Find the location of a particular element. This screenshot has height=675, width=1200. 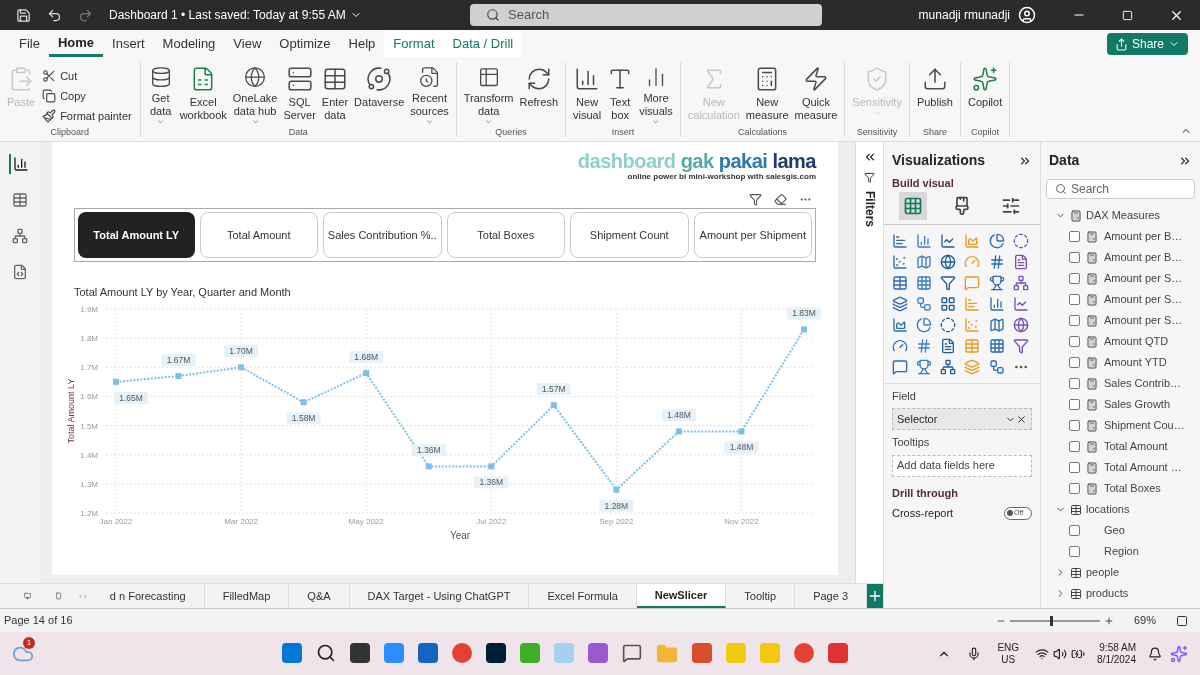

table-name: products is located at coordinates (1107, 593).